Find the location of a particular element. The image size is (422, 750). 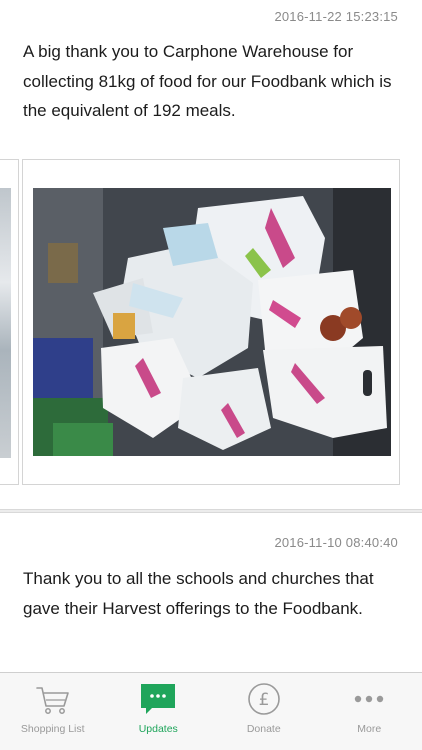

tab-label: Shopping List is located at coordinates (52, 729).